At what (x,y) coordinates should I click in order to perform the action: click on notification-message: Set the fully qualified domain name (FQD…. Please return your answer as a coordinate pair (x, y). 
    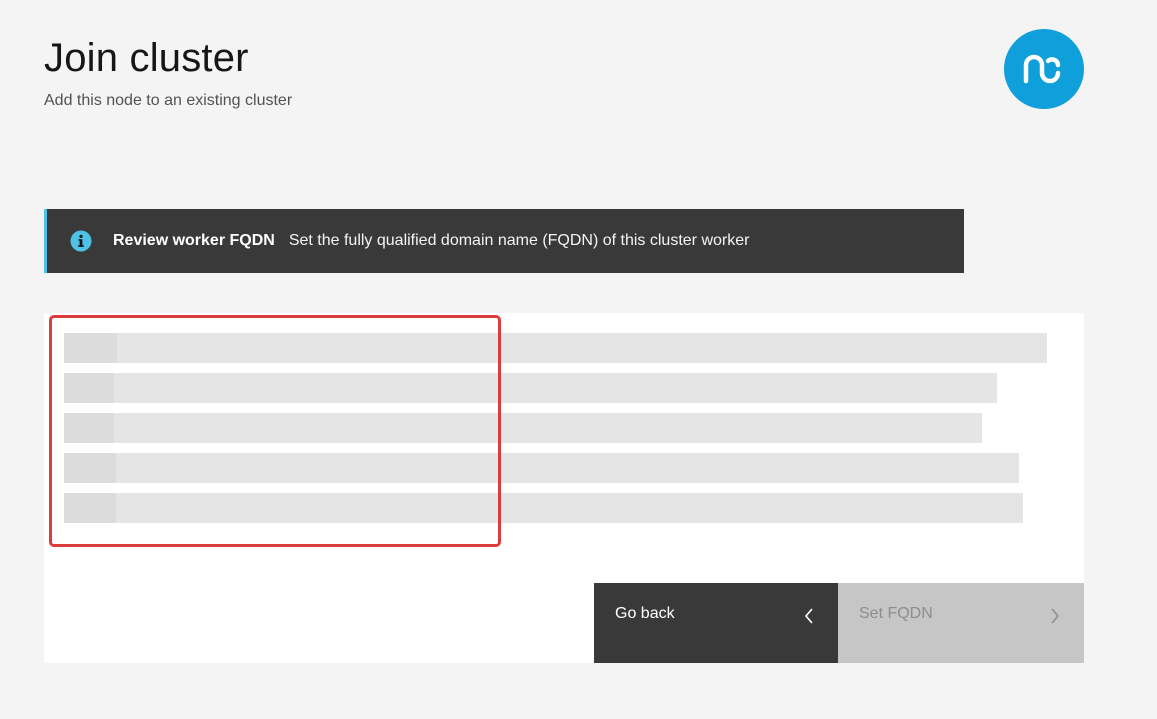
    Looking at the image, I should click on (519, 240).